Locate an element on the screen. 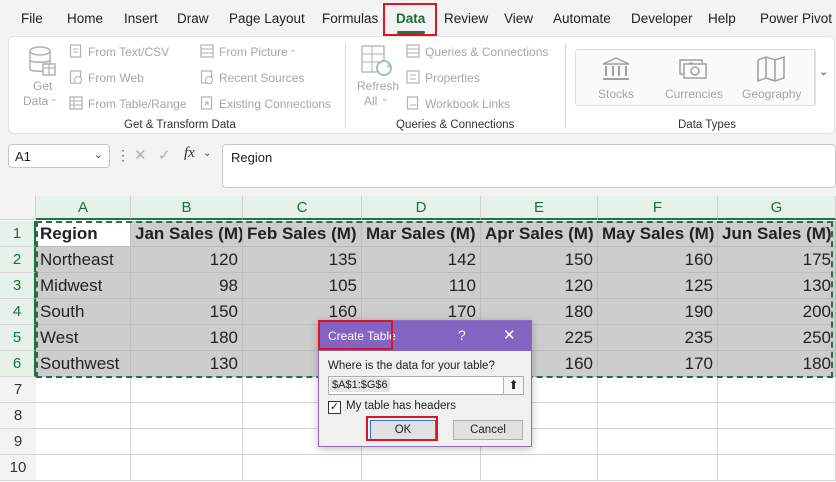 The height and width of the screenshot is (482, 836). cell-g2: 175 is located at coordinates (777, 260).